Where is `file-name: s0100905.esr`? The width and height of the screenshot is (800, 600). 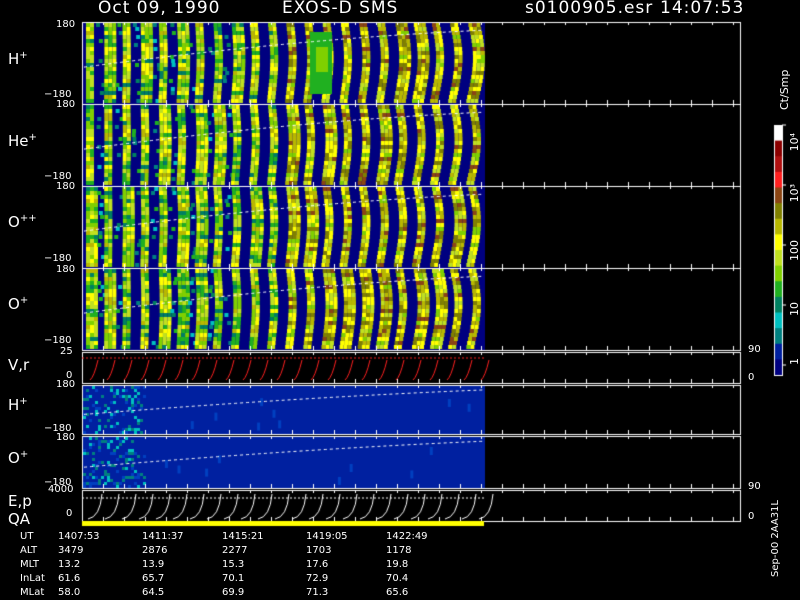
file-name: s0100905.esr is located at coordinates (589, 9).